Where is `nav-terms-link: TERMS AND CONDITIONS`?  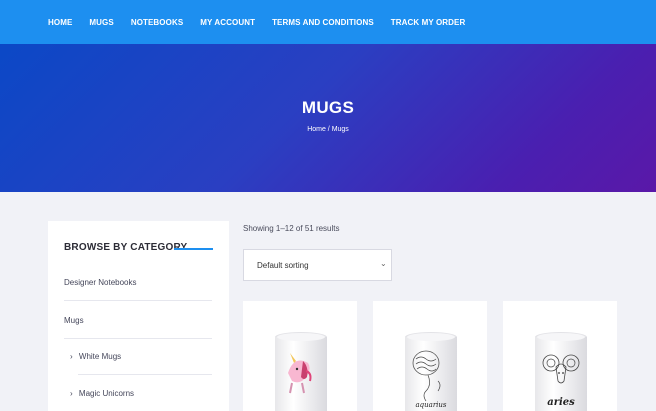 nav-terms-link: TERMS AND CONDITIONS is located at coordinates (323, 22).